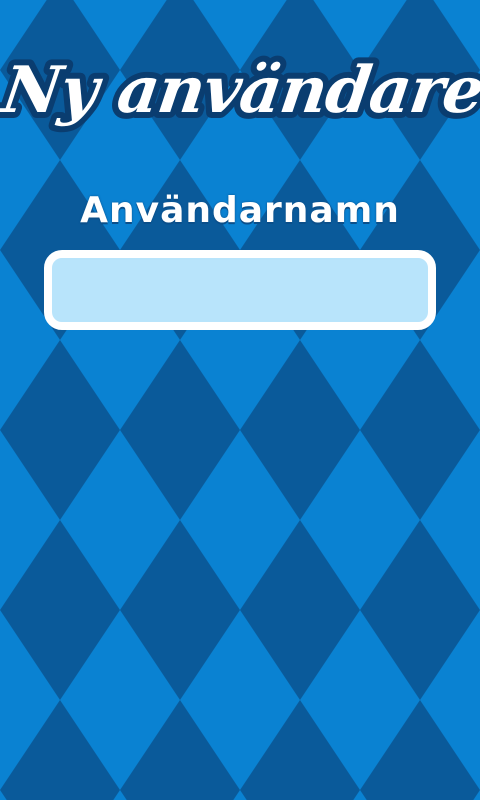 The width and height of the screenshot is (480, 800). I want to click on username-input, so click(240, 290).